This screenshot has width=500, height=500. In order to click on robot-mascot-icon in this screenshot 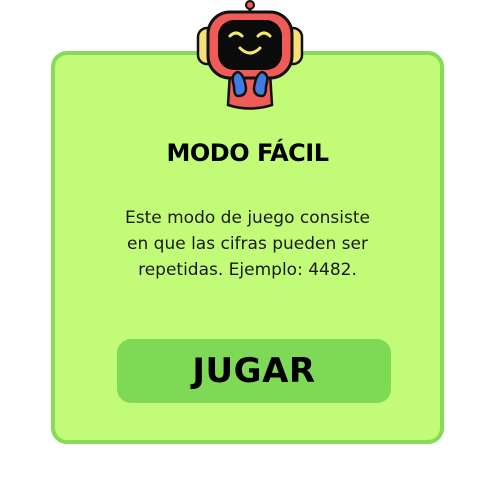, I will do `click(250, 55)`.